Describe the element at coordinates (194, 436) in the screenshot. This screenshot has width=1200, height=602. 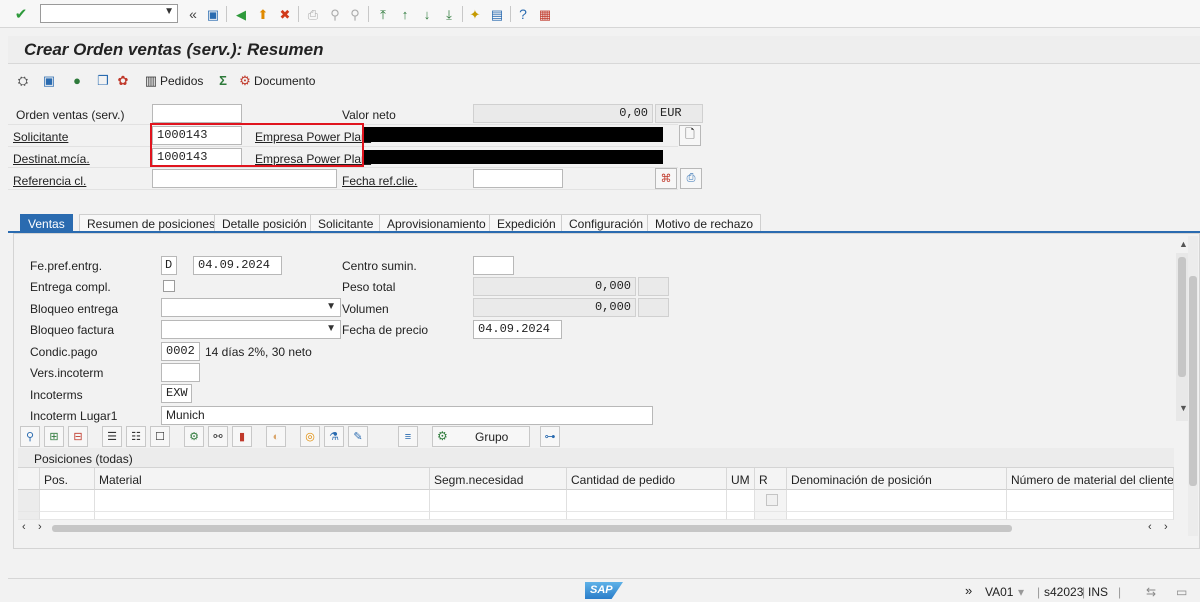
I see `pricing-icon: ⚙` at that location.